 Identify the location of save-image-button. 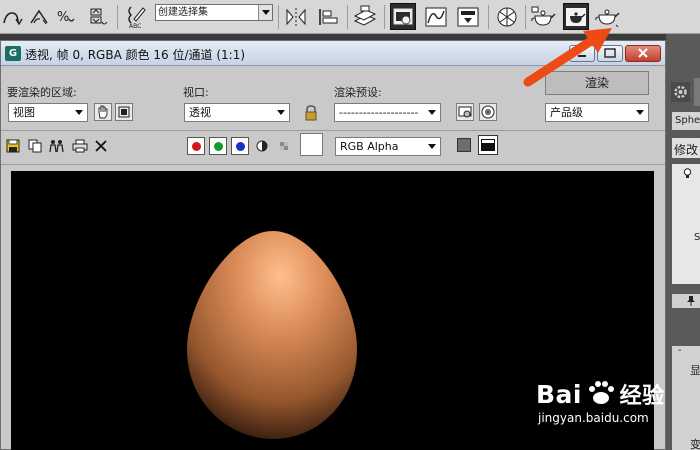
(13, 146).